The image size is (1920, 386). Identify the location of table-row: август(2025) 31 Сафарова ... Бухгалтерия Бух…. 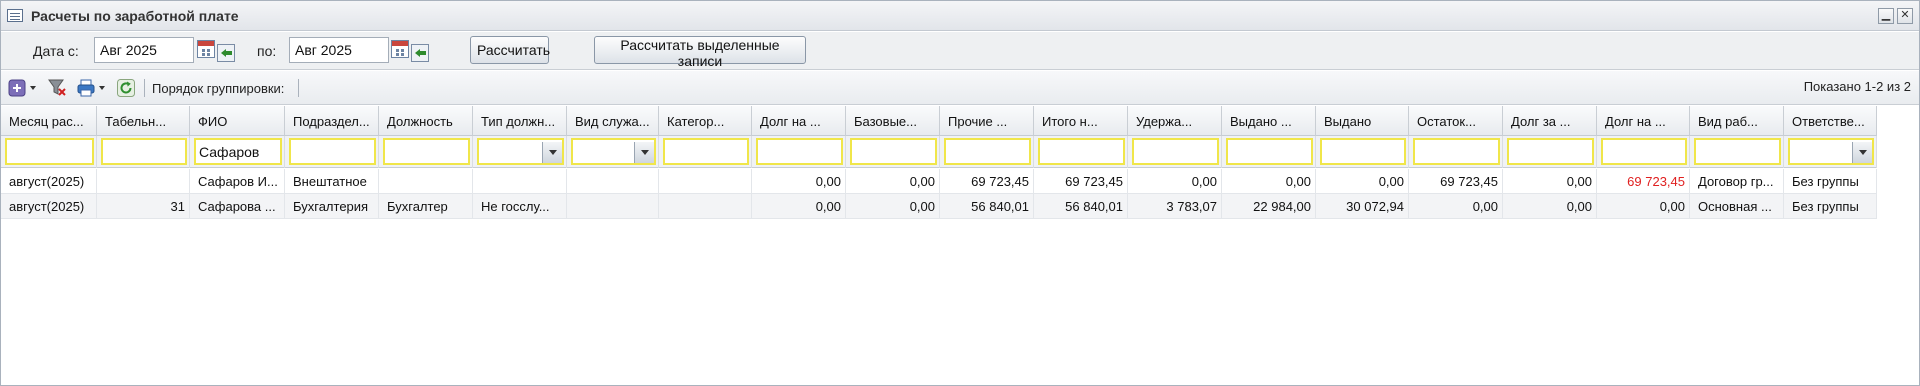
(939, 206).